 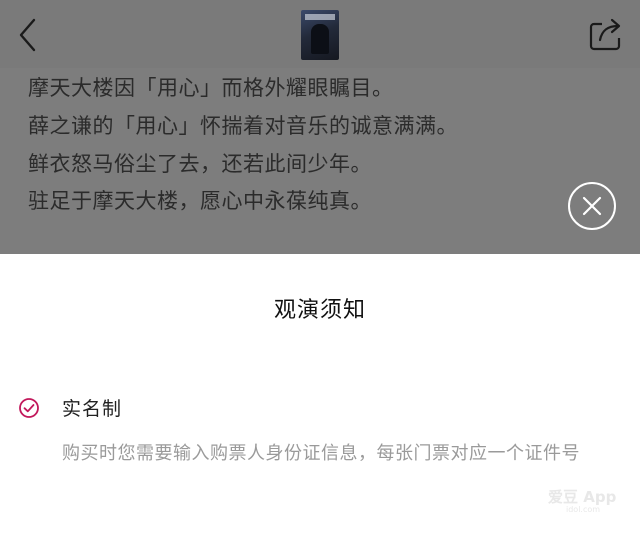 I want to click on close-icon, so click(x=592, y=206).